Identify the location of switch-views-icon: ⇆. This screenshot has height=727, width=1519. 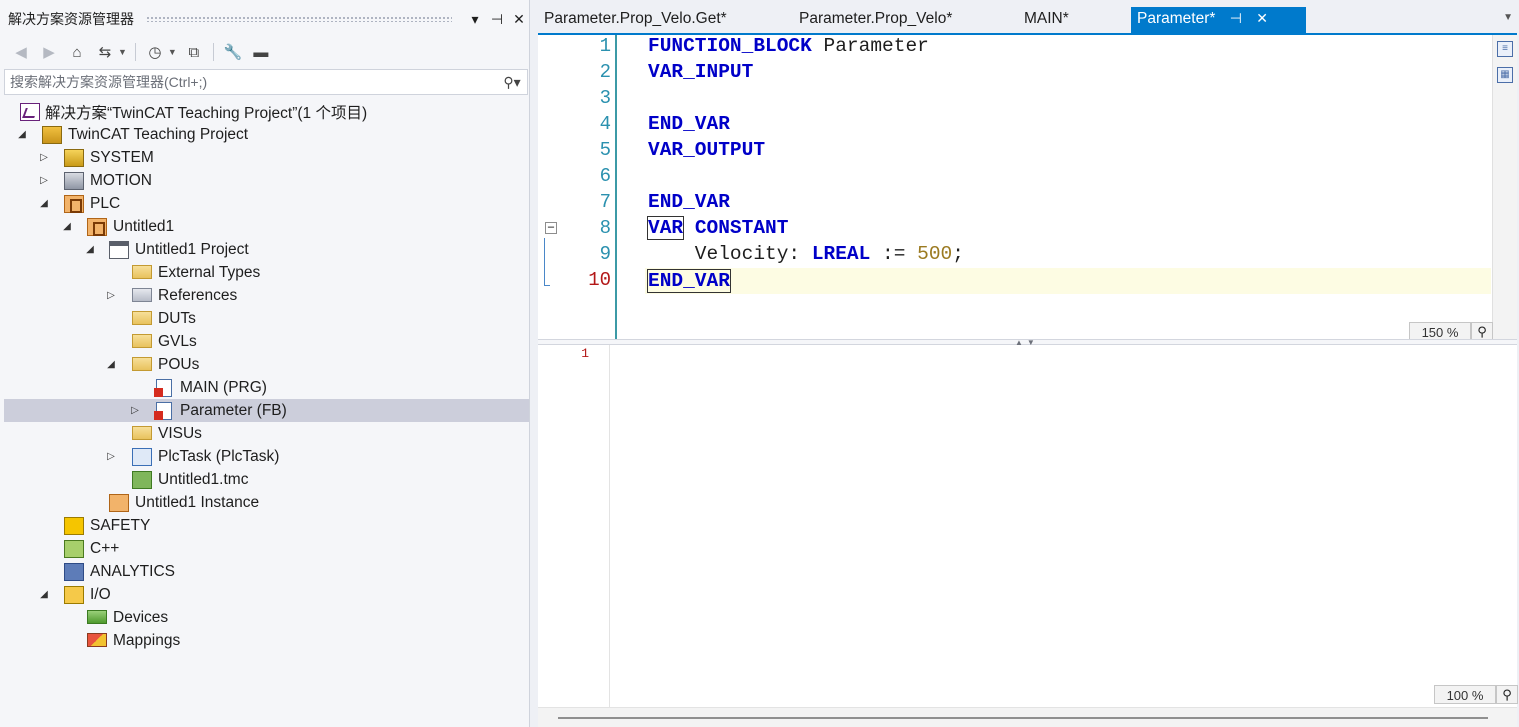
(105, 52).